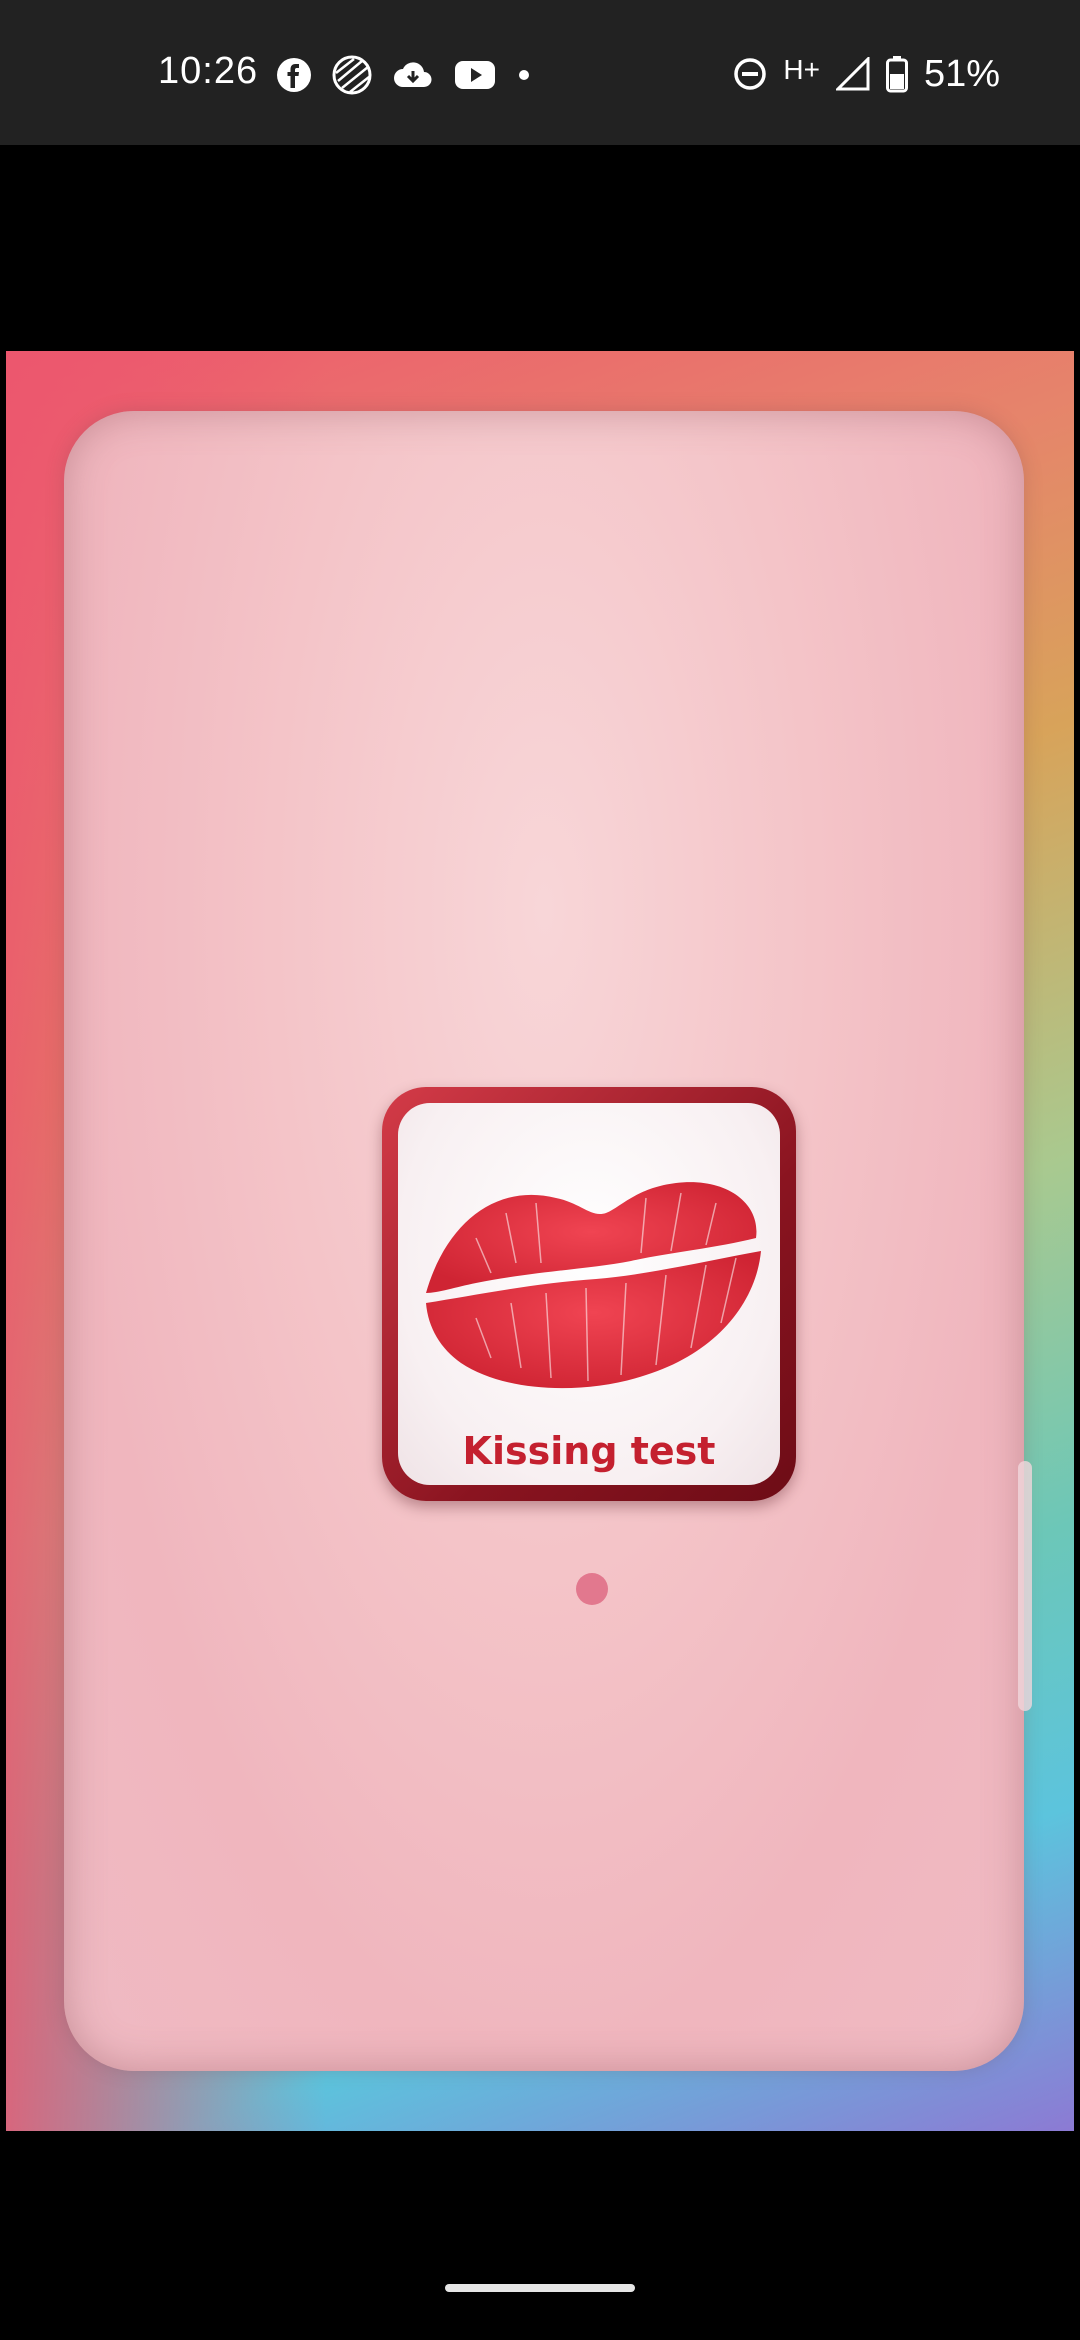 The width and height of the screenshot is (1080, 2340). What do you see at coordinates (896, 74) in the screenshot?
I see `battery-icon` at bounding box center [896, 74].